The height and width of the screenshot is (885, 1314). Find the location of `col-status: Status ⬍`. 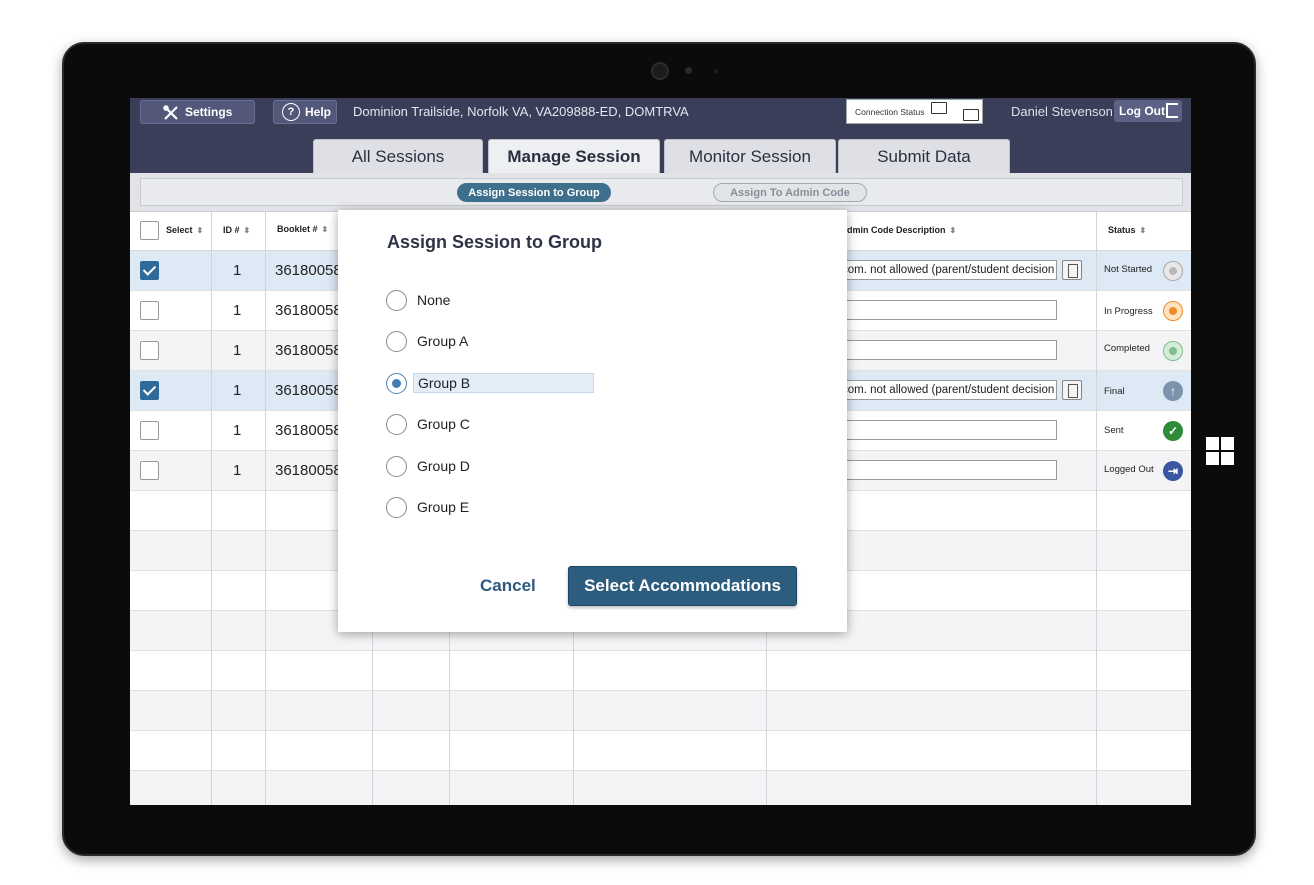

col-status: Status ⬍ is located at coordinates (1127, 230).